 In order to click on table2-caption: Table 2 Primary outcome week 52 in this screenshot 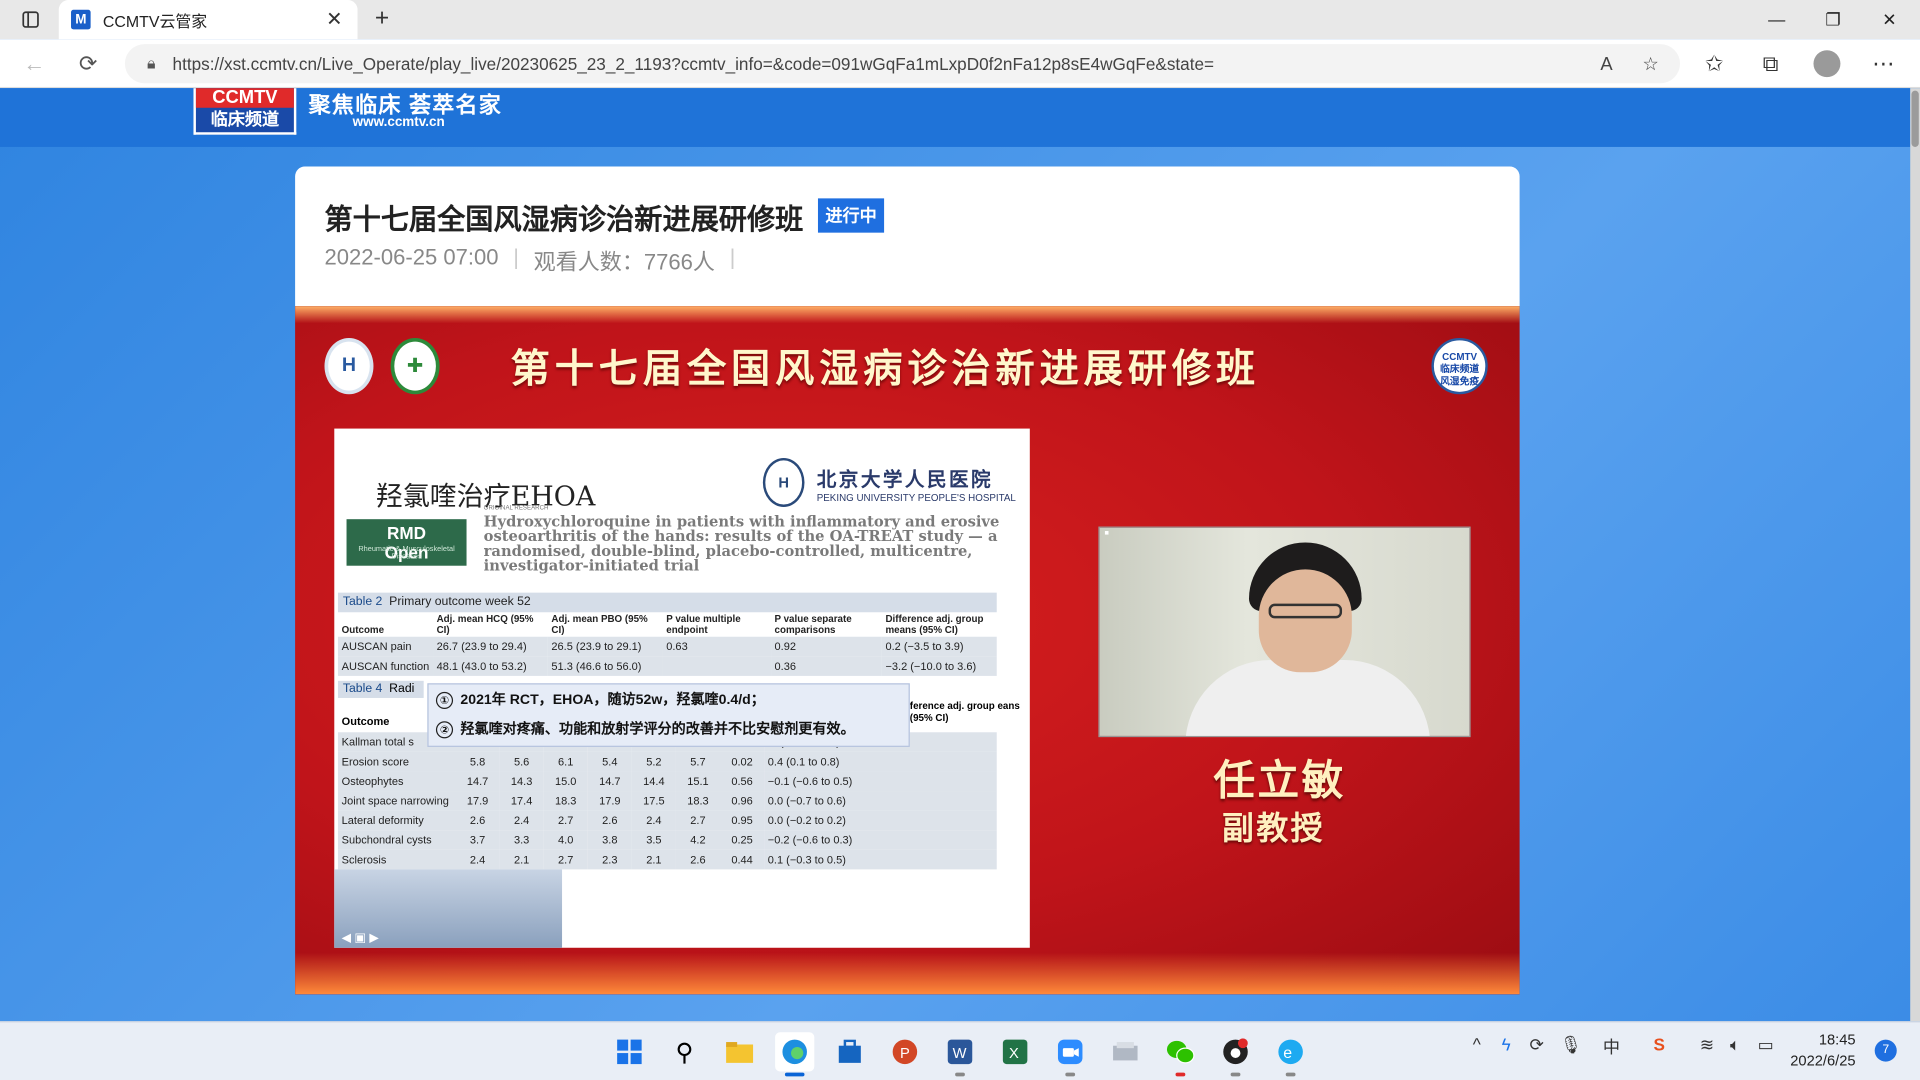, I will do `click(667, 602)`.